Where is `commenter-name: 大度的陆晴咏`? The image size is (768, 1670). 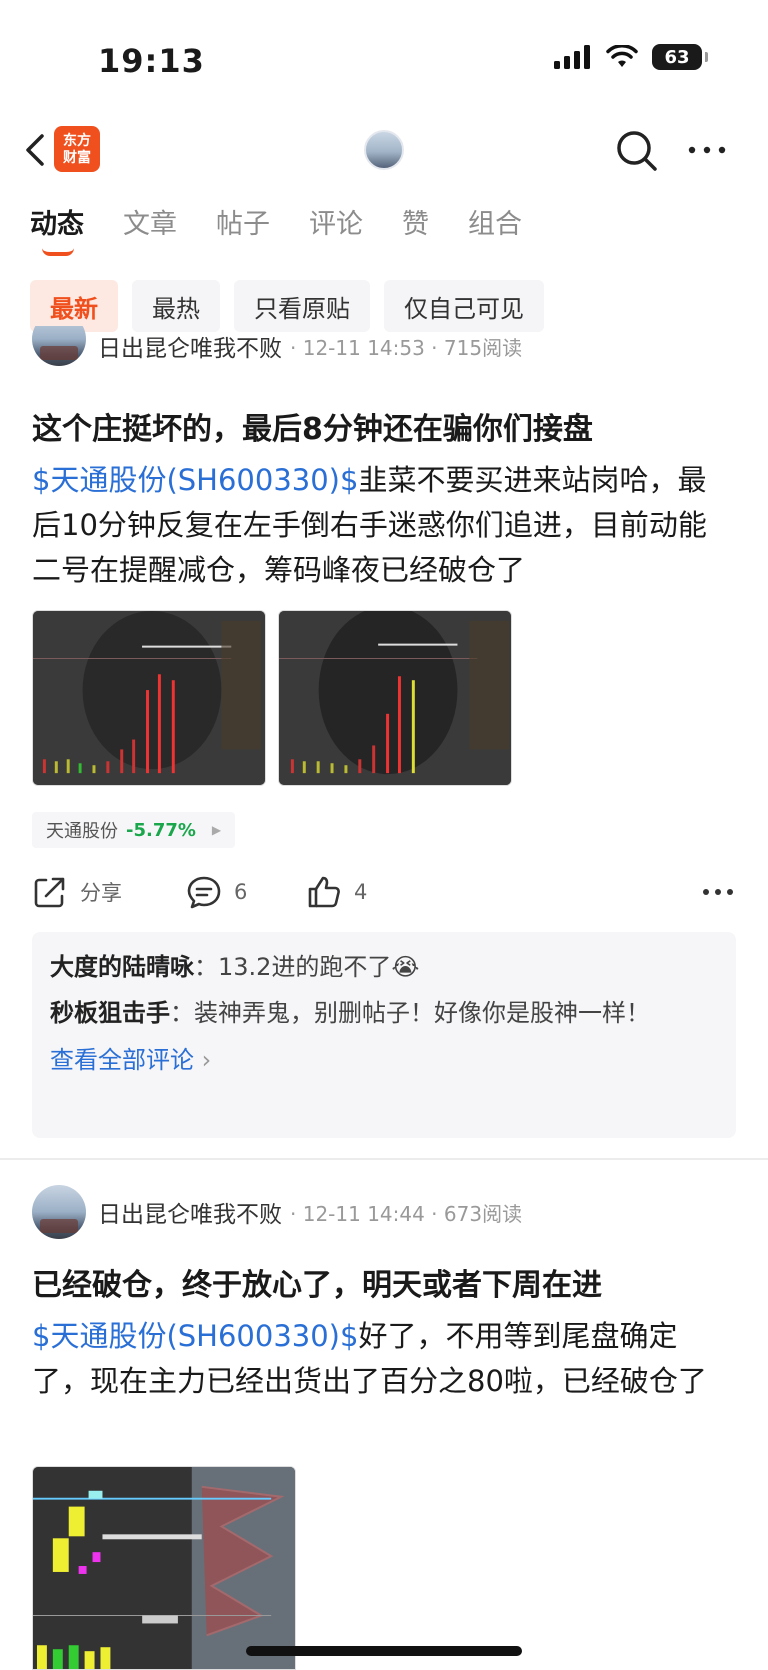 commenter-name: 大度的陆晴咏 is located at coordinates (122, 967).